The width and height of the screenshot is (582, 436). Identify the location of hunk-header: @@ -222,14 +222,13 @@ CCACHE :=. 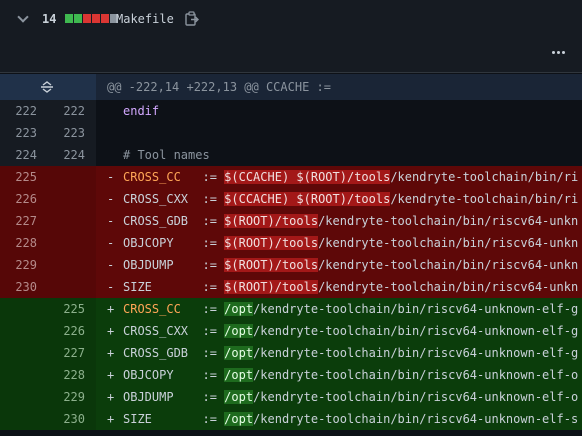
(219, 87).